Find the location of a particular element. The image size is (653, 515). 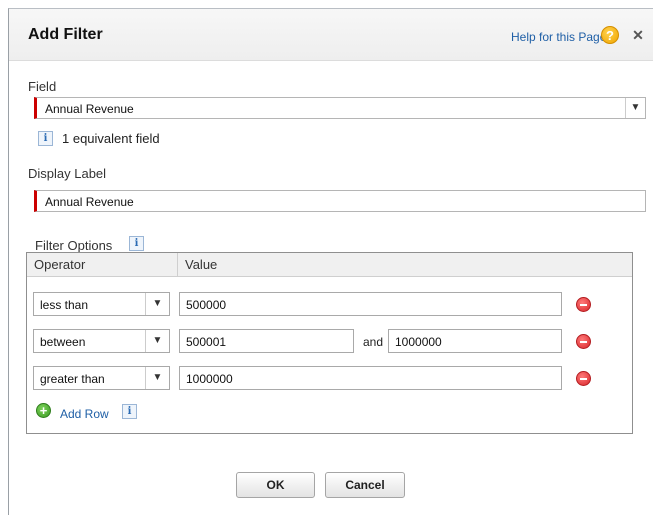

equivalent-field-note: 1 equivalent field is located at coordinates (111, 138).